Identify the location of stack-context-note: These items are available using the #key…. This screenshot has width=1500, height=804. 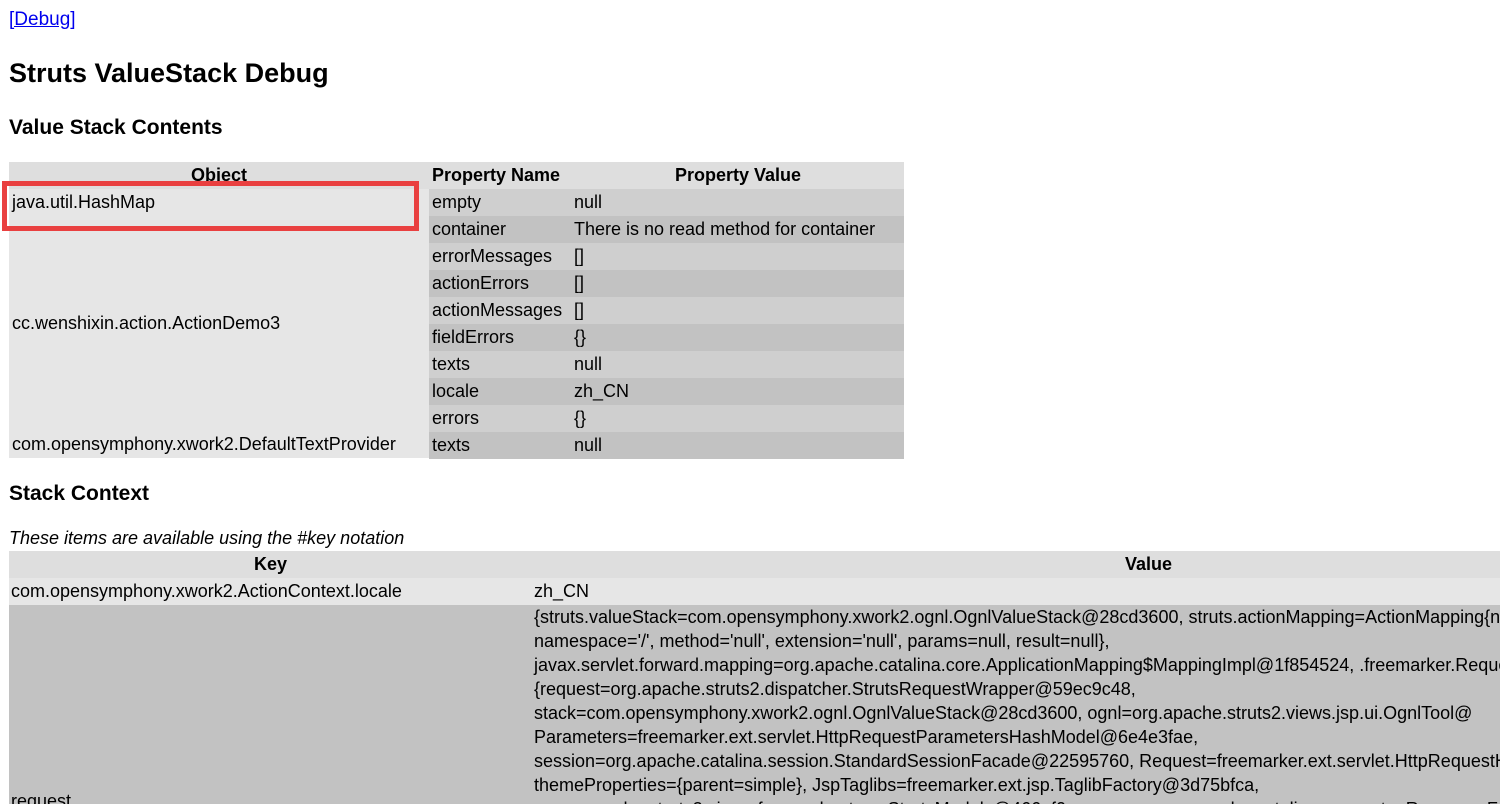
(207, 538).